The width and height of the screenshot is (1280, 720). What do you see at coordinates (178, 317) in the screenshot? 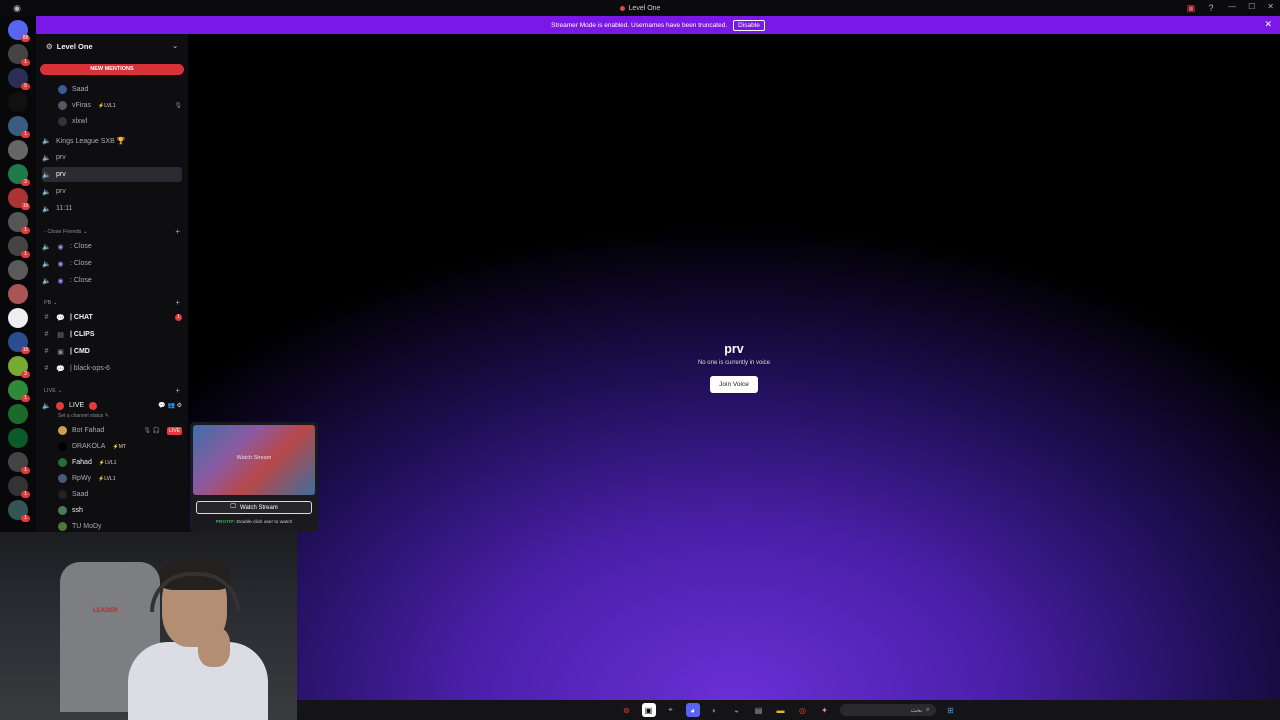
I see `unread-badge: 1` at bounding box center [178, 317].